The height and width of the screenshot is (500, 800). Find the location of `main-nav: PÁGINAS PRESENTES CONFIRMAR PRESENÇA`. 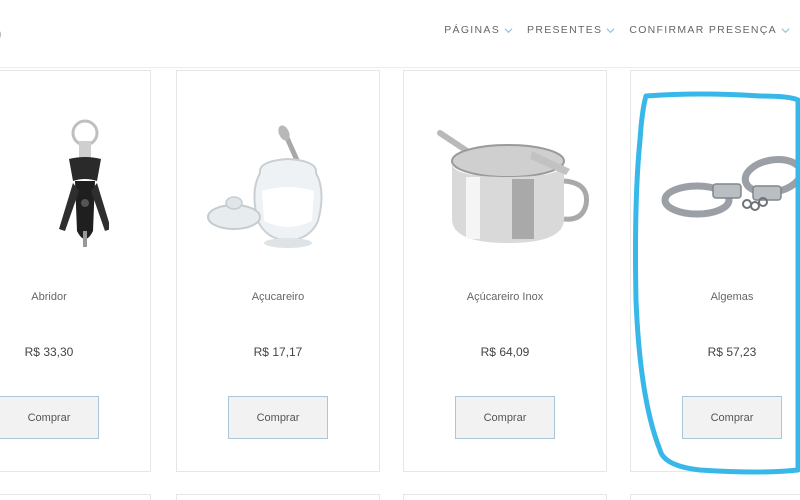

main-nav: PÁGINAS PRESENTES CONFIRMAR PRESENÇA is located at coordinates (617, 30).